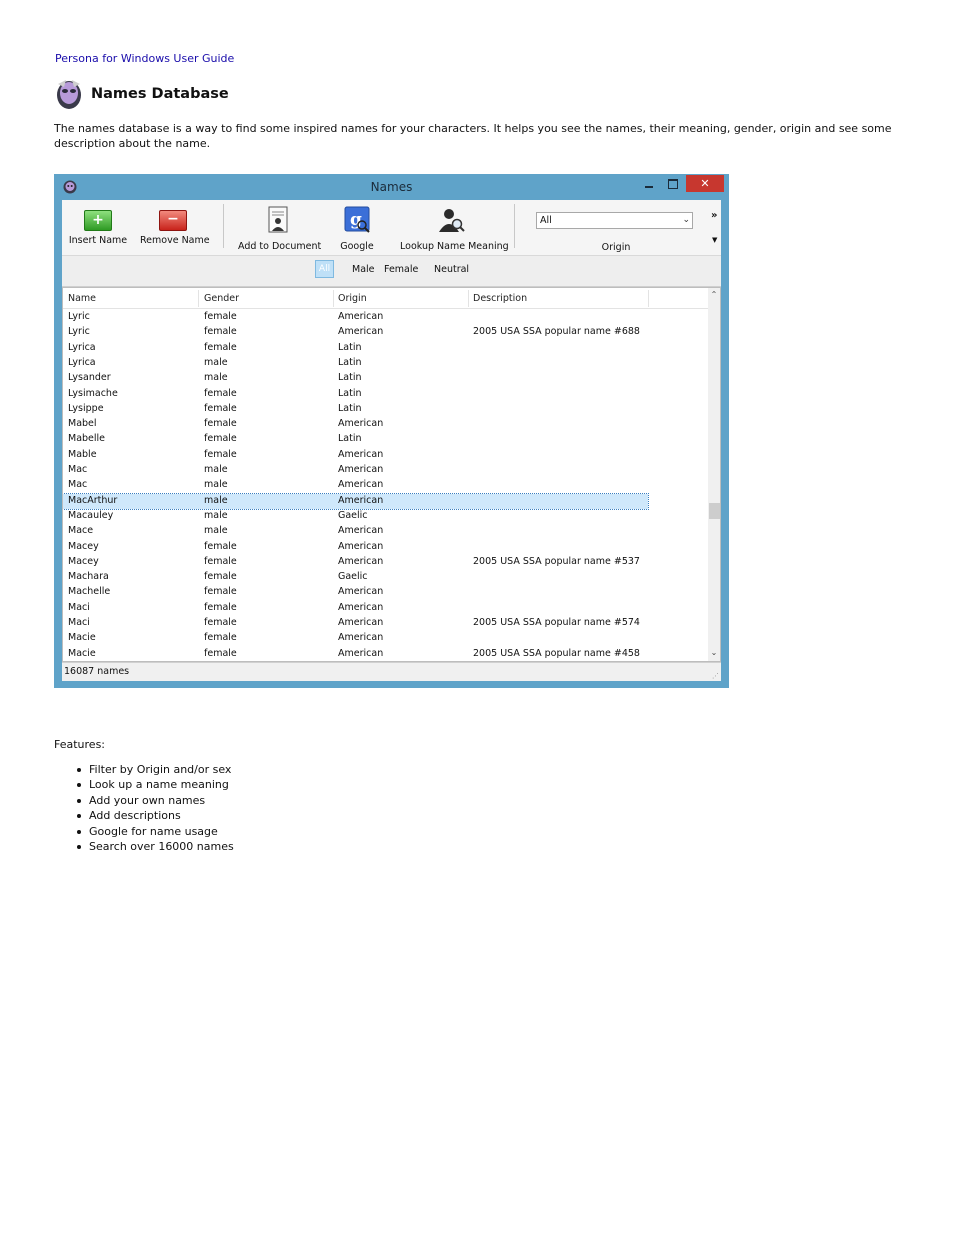  What do you see at coordinates (93, 393) in the screenshot?
I see `cell-name: Lysimache` at bounding box center [93, 393].